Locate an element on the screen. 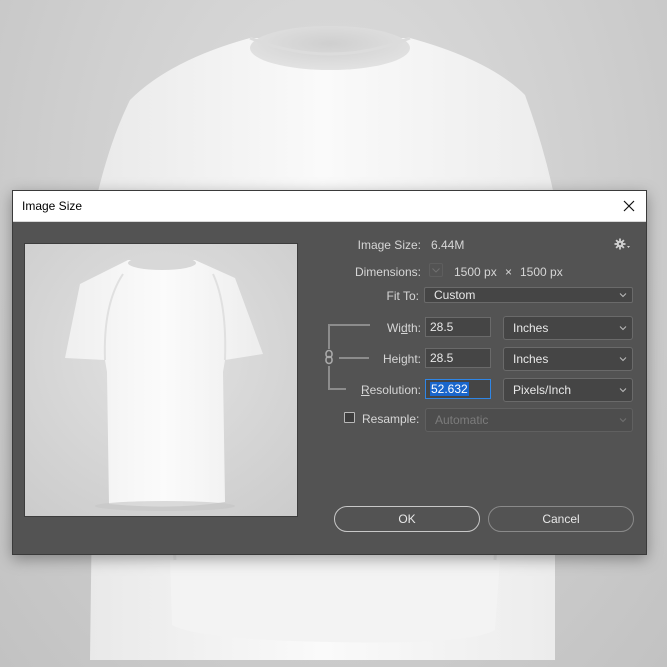 Image resolution: width=667 pixels, height=667 pixels. ok-button: OK is located at coordinates (407, 519).